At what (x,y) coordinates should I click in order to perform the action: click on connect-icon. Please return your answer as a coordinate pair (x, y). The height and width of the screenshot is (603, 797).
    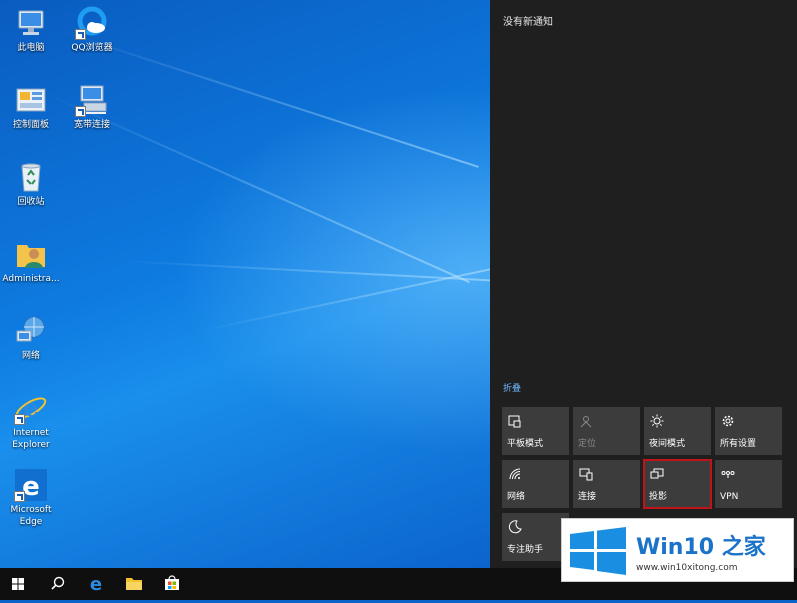
    Looking at the image, I should click on (586, 474).